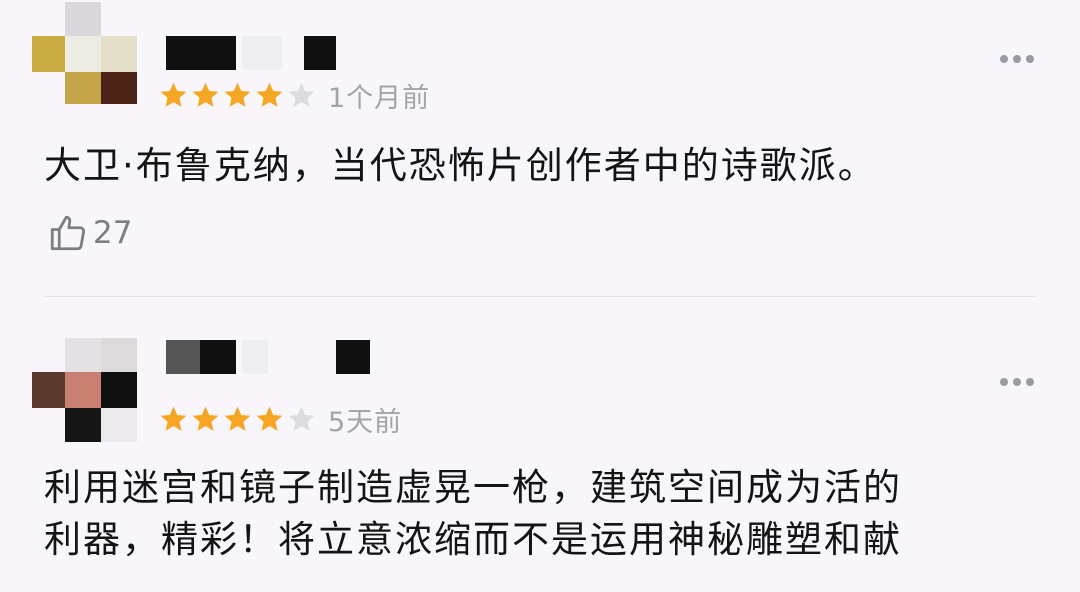 The image size is (1080, 592). I want to click on review-content-line: 利器，精彩！将立意浓缩而不是运用神秘雕塑和献, so click(473, 539).